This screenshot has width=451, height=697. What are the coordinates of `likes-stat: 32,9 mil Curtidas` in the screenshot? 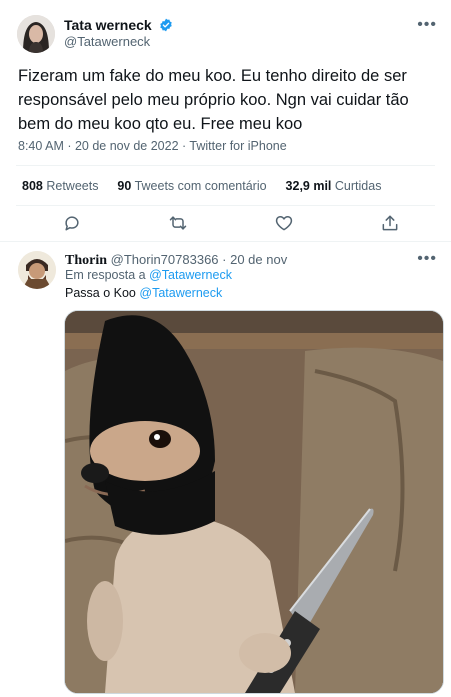 It's located at (334, 186).